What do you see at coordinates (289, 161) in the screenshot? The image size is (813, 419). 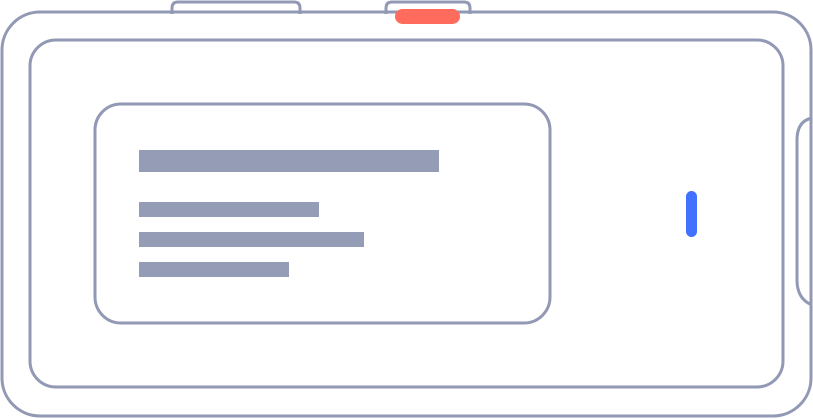 I see `placeholder-title-line` at bounding box center [289, 161].